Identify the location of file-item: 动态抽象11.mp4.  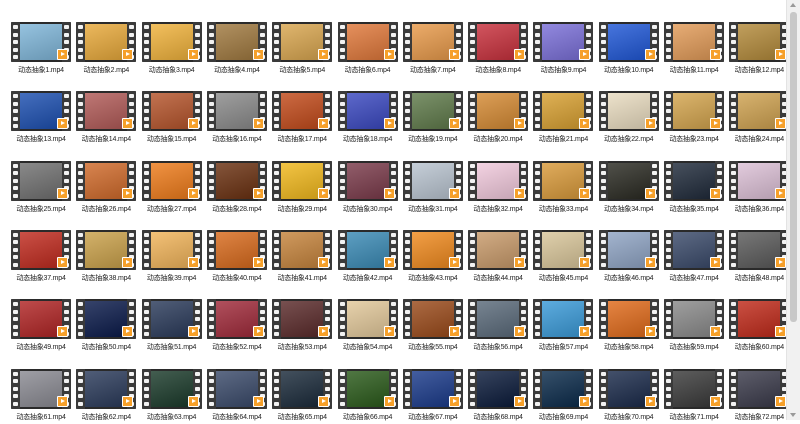
(694, 49).